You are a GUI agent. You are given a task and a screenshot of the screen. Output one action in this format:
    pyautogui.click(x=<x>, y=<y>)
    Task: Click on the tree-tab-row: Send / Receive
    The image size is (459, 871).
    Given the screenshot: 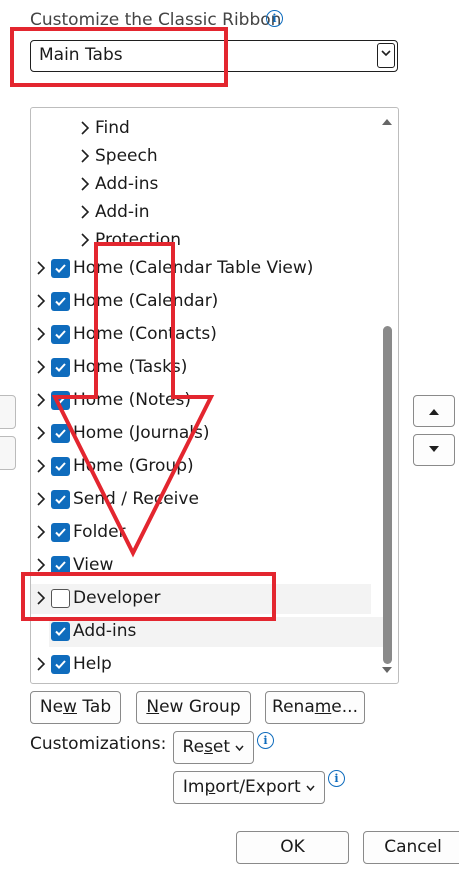 What is the action you would take?
    pyautogui.click(x=201, y=500)
    